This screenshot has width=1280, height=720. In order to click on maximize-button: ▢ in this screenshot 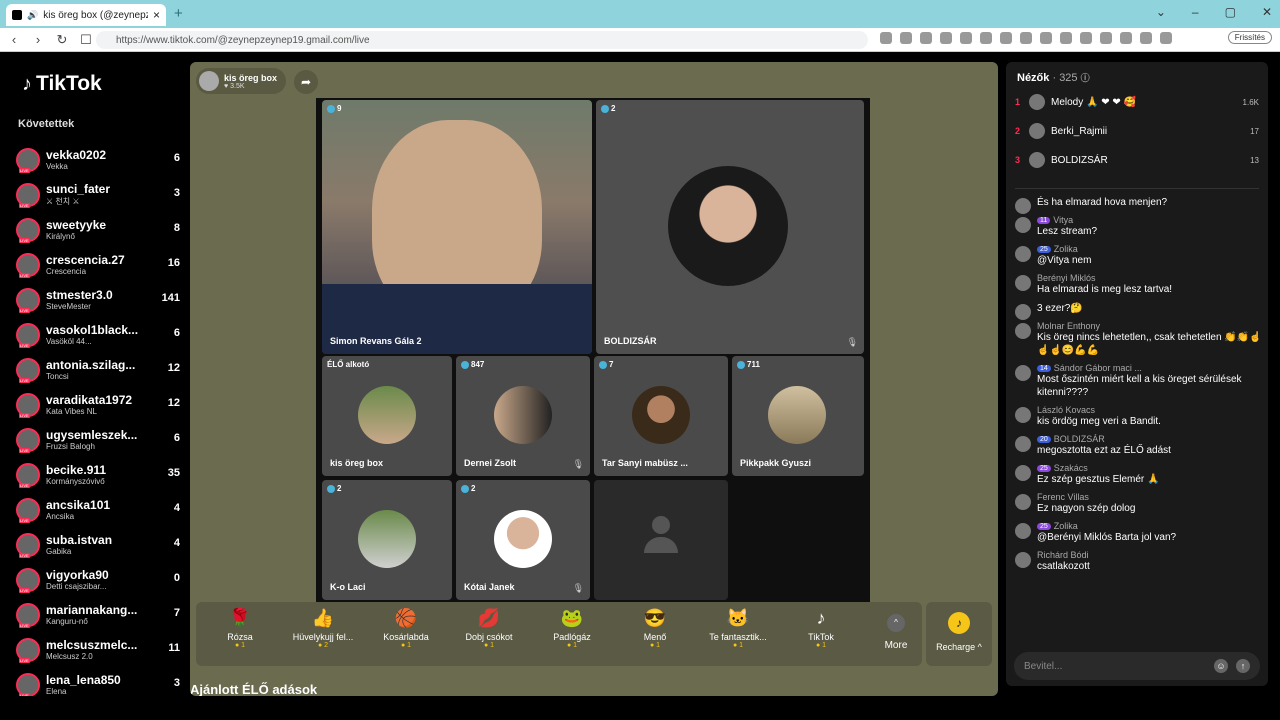, I will do `click(1230, 12)`.